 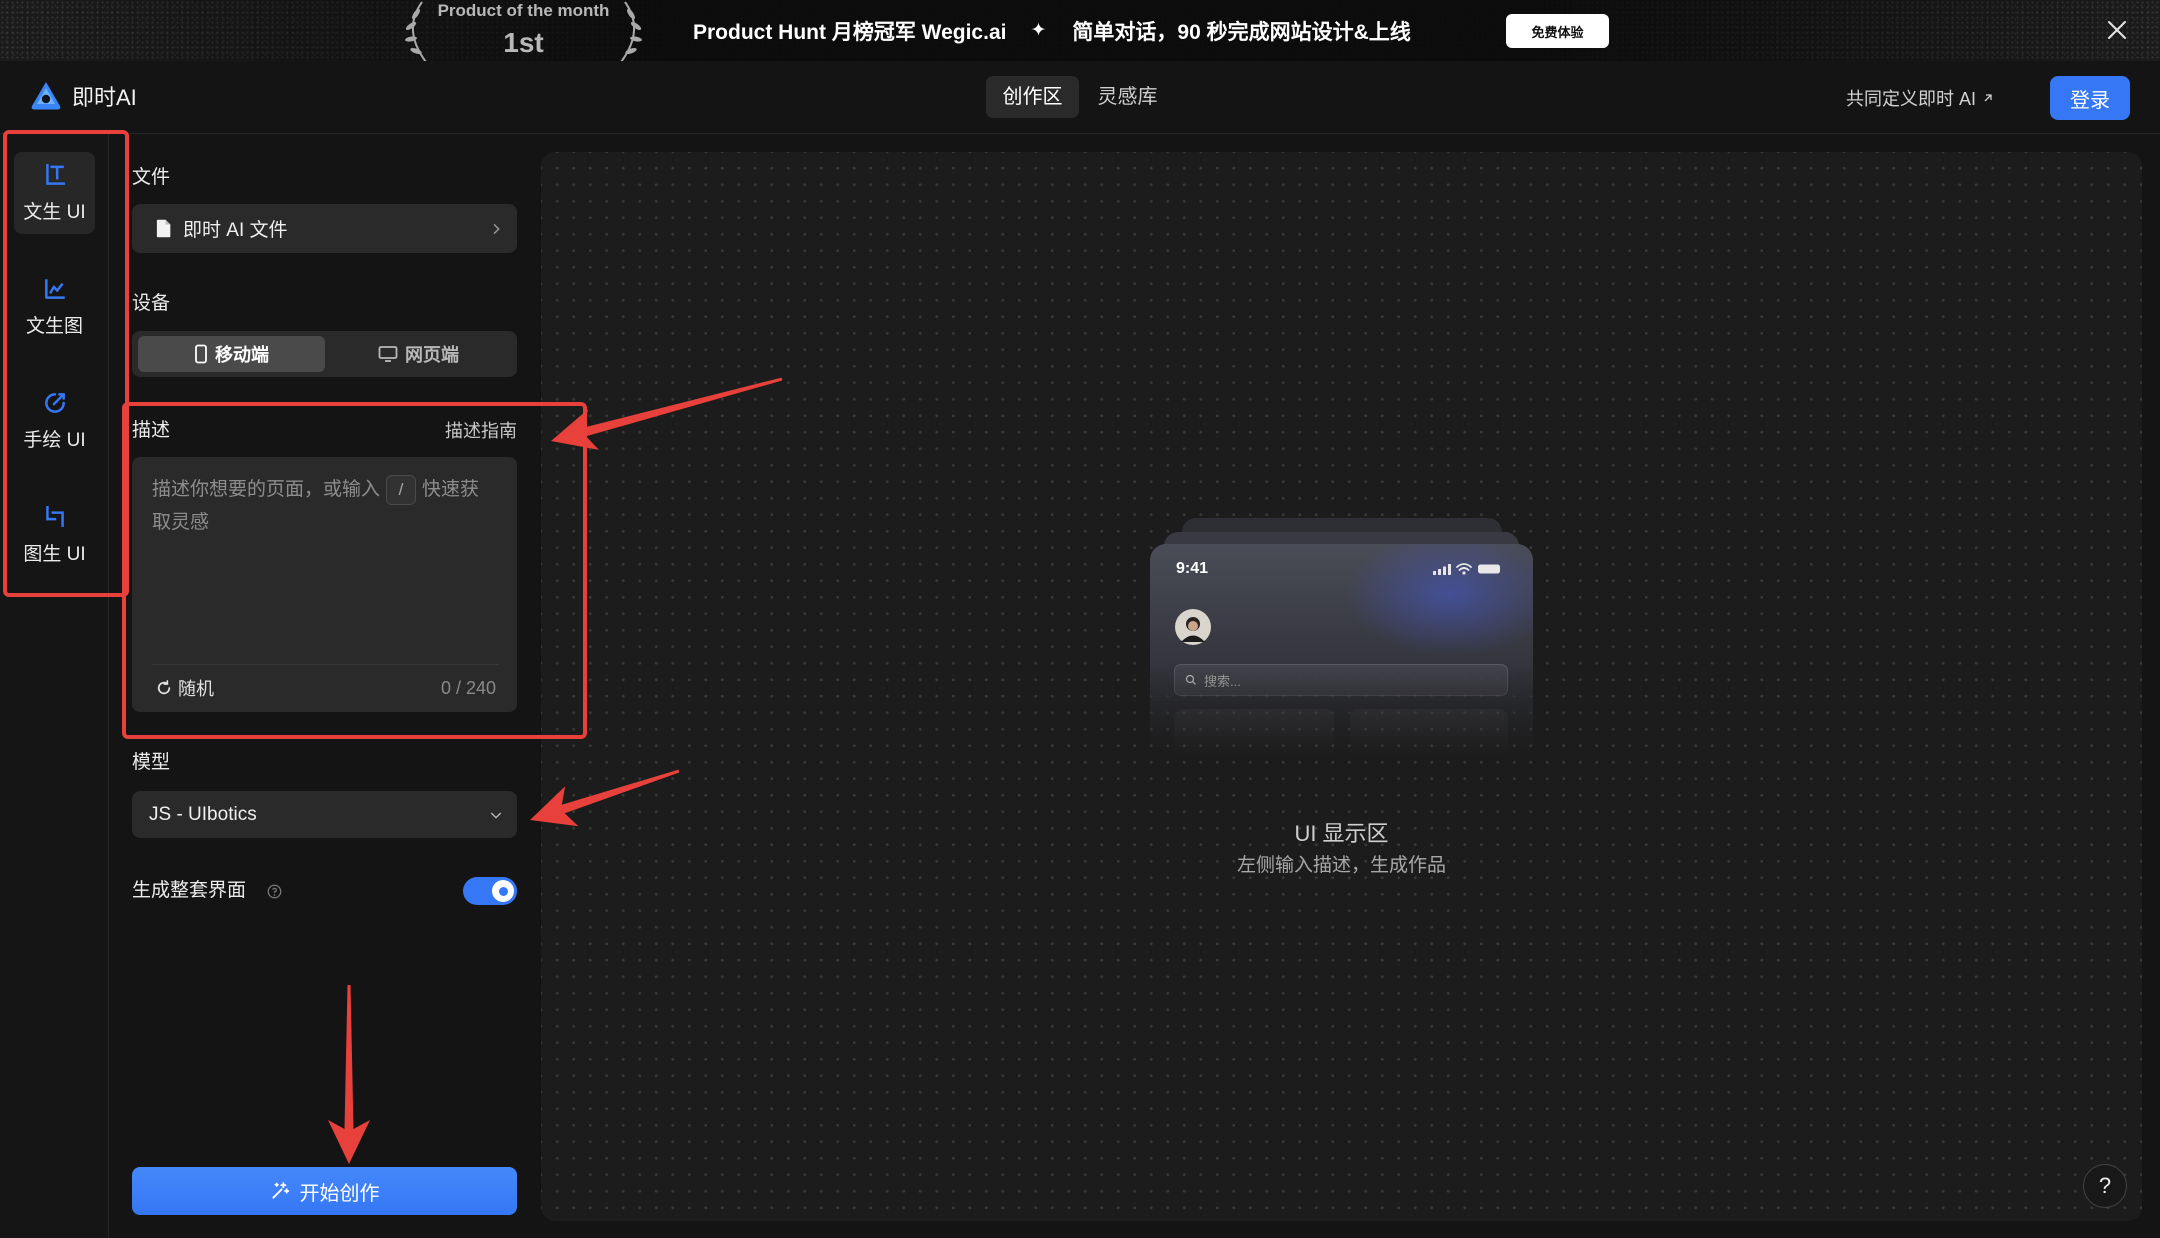 I want to click on arrow-up-right-icon, so click(x=1988, y=97).